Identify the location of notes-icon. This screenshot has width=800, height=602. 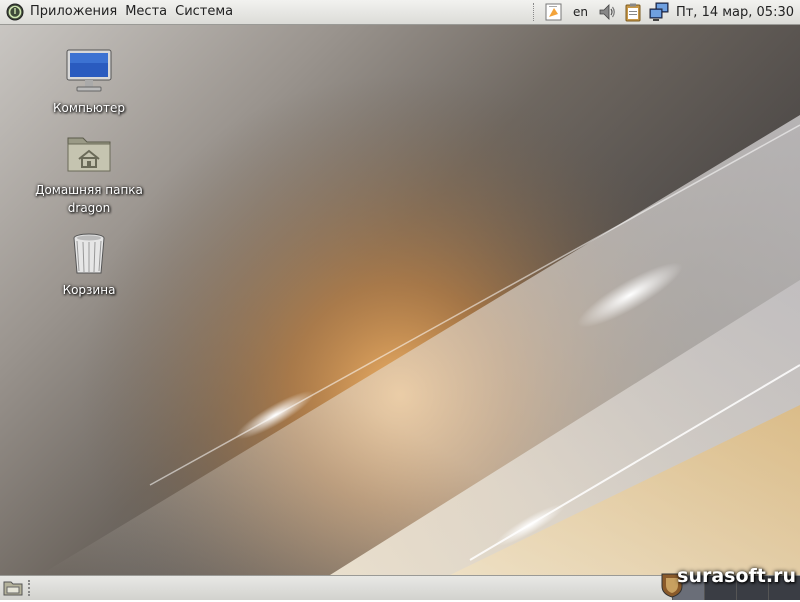
(554, 12).